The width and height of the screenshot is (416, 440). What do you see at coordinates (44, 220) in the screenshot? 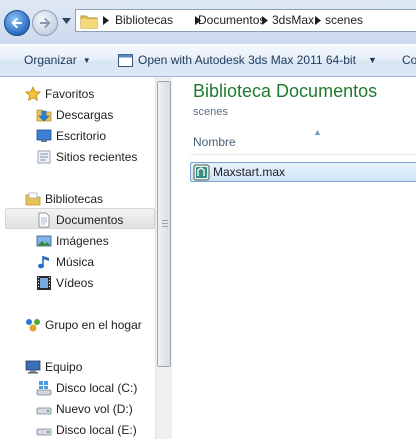
I see `documents-icon` at bounding box center [44, 220].